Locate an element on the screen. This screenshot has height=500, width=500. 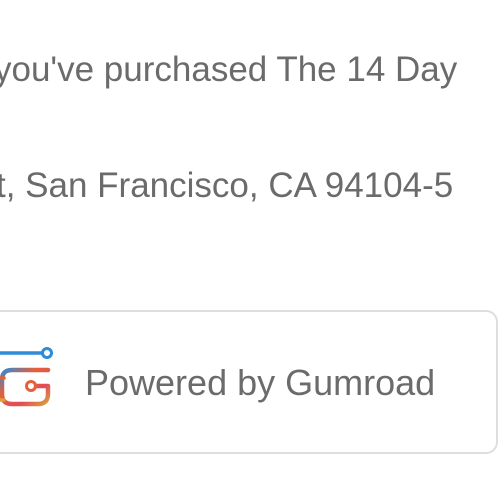
company-address-text: t, San Francisco, CA 94104-5 is located at coordinates (227, 185).